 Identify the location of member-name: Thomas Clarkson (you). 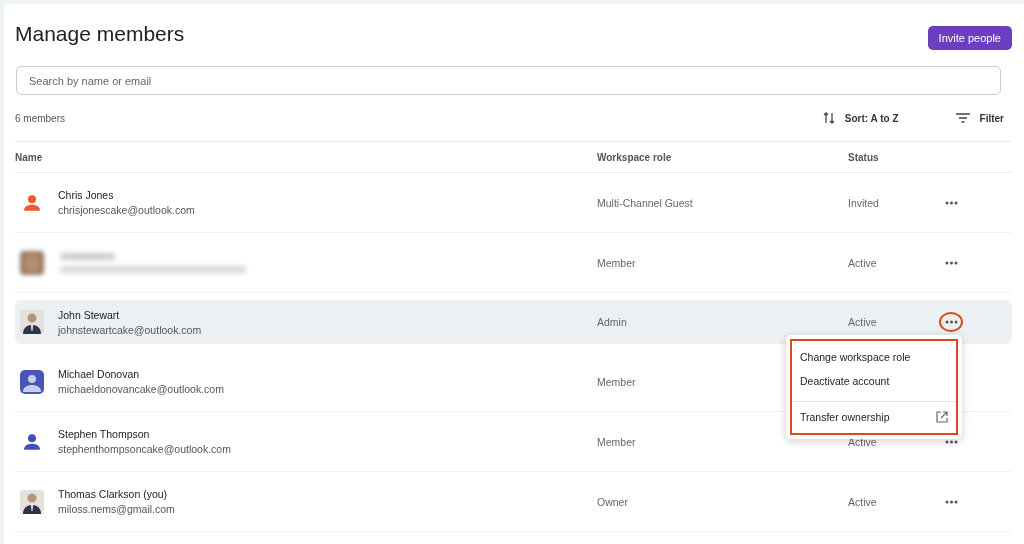
(113, 494).